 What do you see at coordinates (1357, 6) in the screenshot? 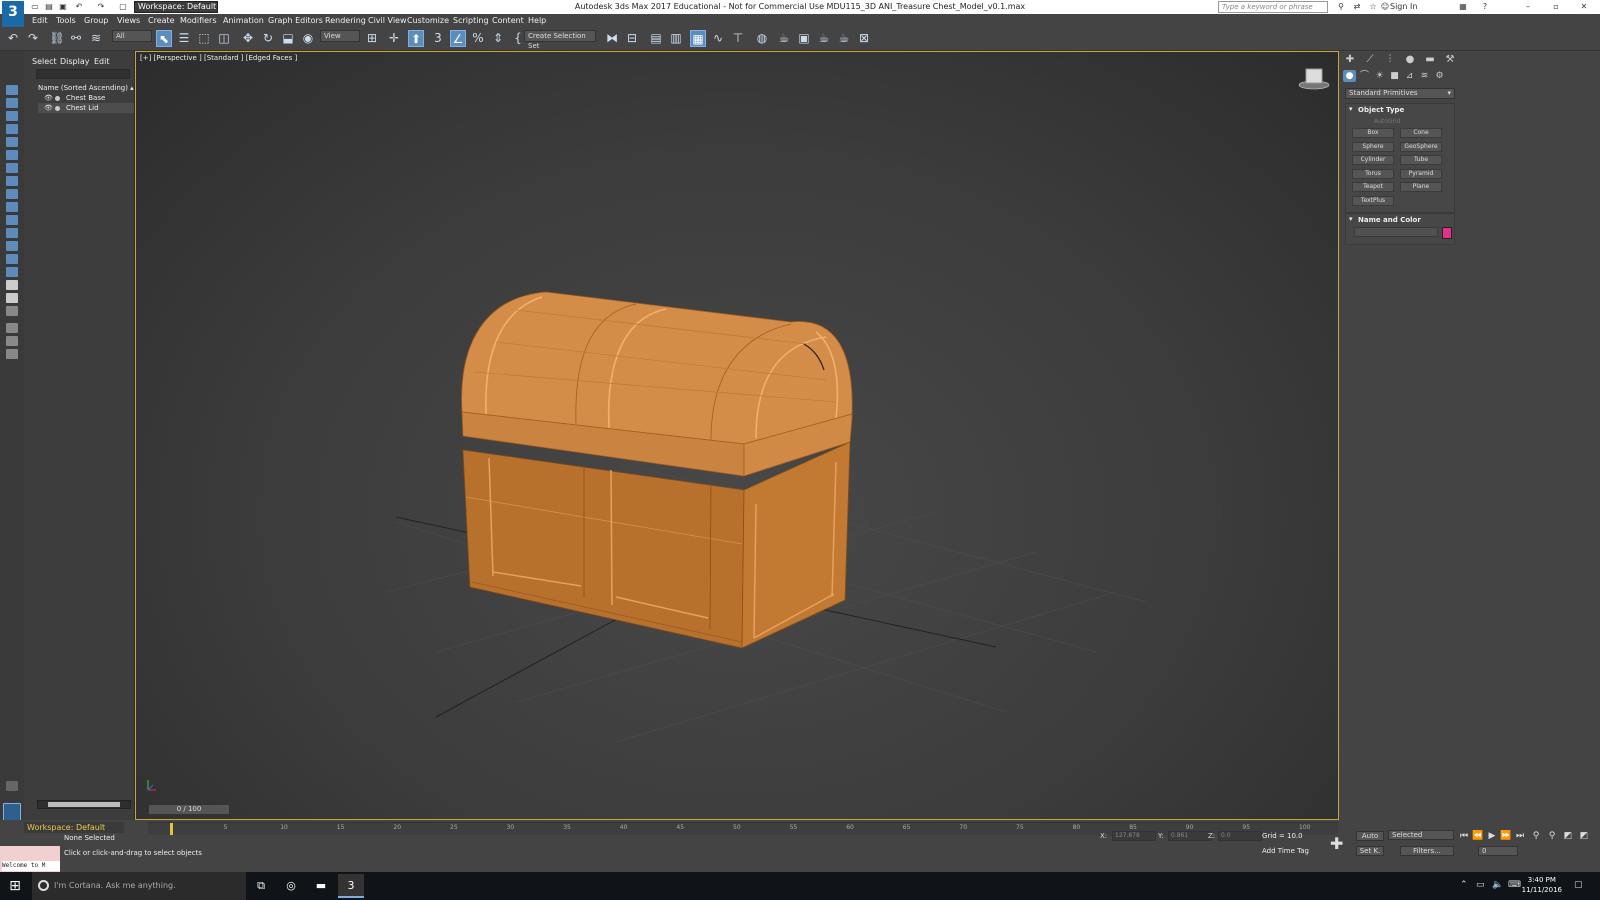
I see `exchange-icon: ⇄` at bounding box center [1357, 6].